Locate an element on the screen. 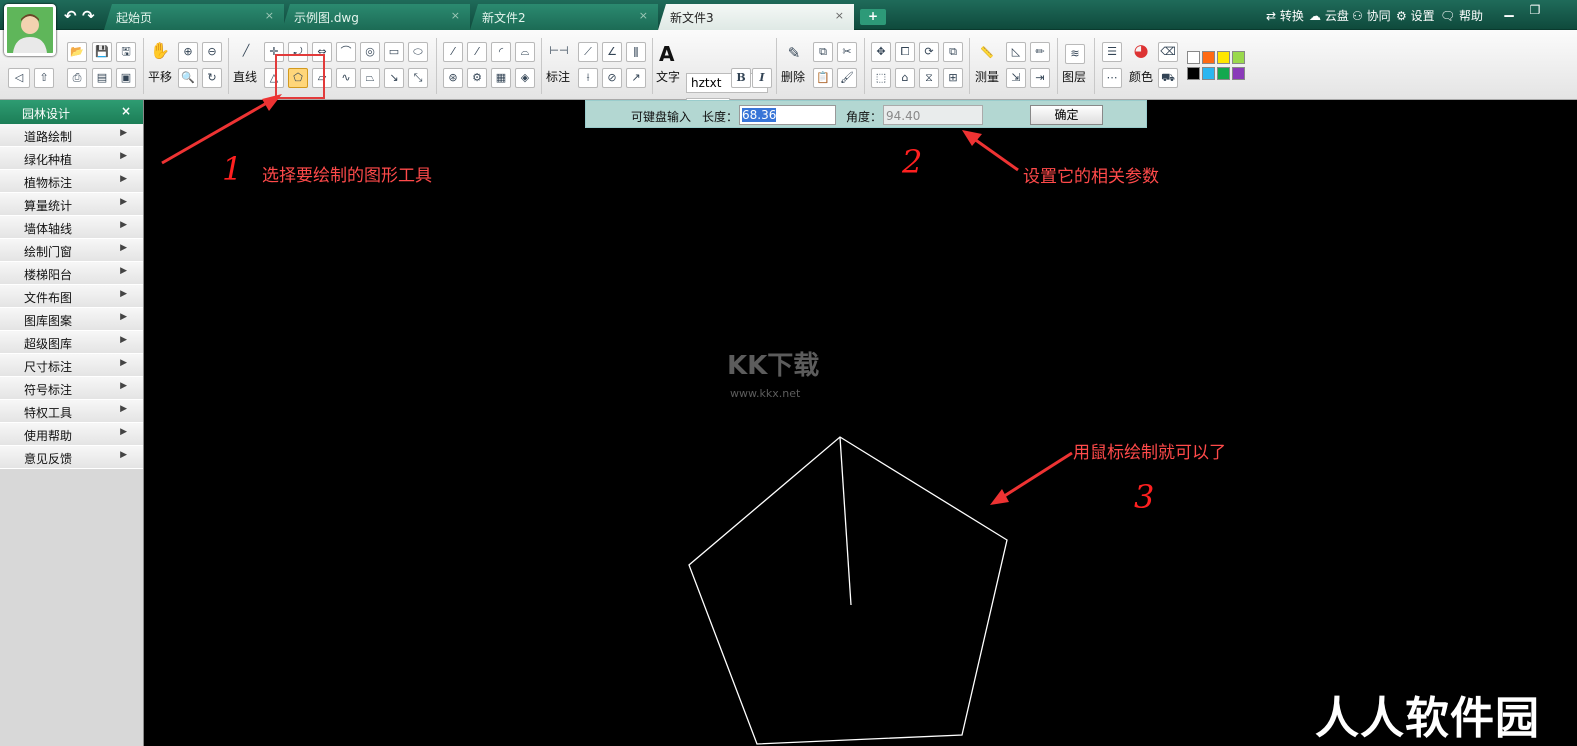  line-type-icon: ⋯ is located at coordinates (1112, 78).